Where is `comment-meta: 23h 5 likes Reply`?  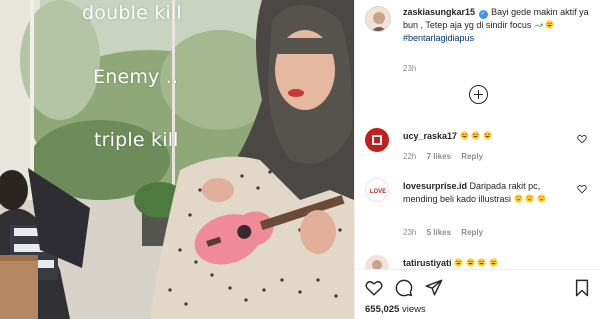
comment-meta: 23h 5 likes Reply is located at coordinates (447, 232).